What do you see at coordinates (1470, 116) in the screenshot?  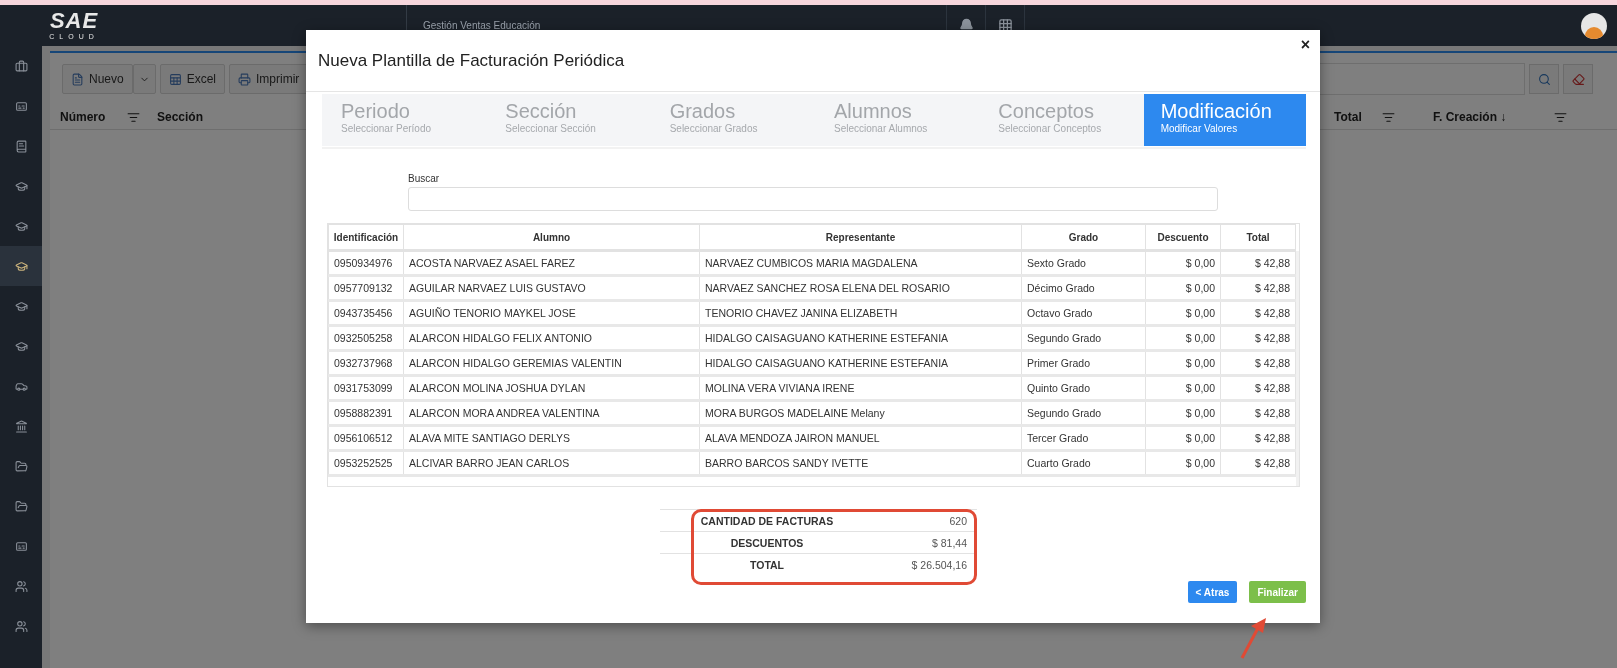 I see `column-header: F. Creación ↓` at bounding box center [1470, 116].